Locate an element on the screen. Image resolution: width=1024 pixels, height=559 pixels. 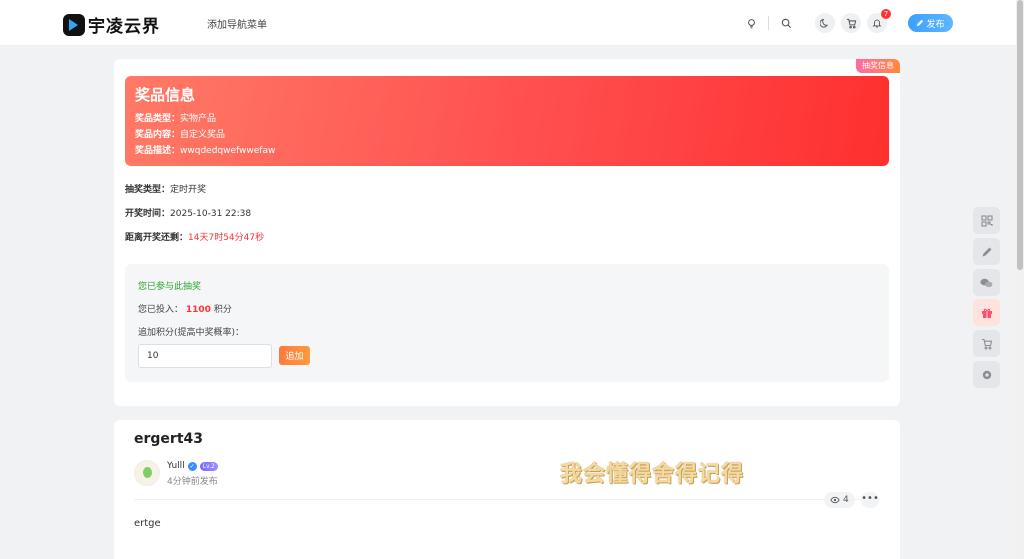
prize-desc-row: 奖品描述：wwqdedqwefwwefaw is located at coordinates (507, 151).